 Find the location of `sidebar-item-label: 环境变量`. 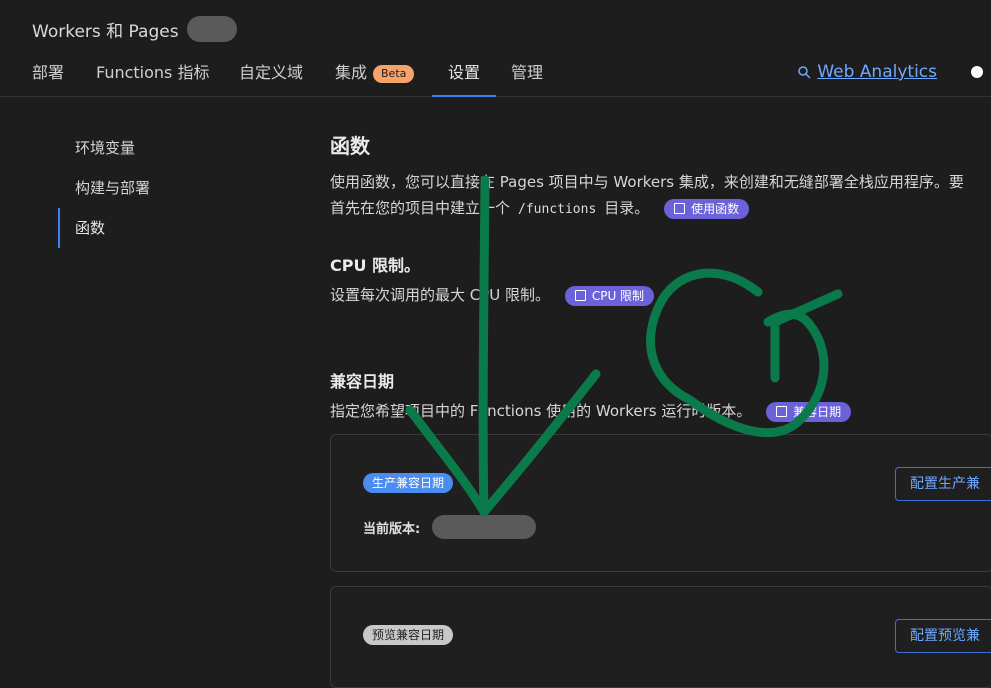

sidebar-item-label: 环境变量 is located at coordinates (105, 148).